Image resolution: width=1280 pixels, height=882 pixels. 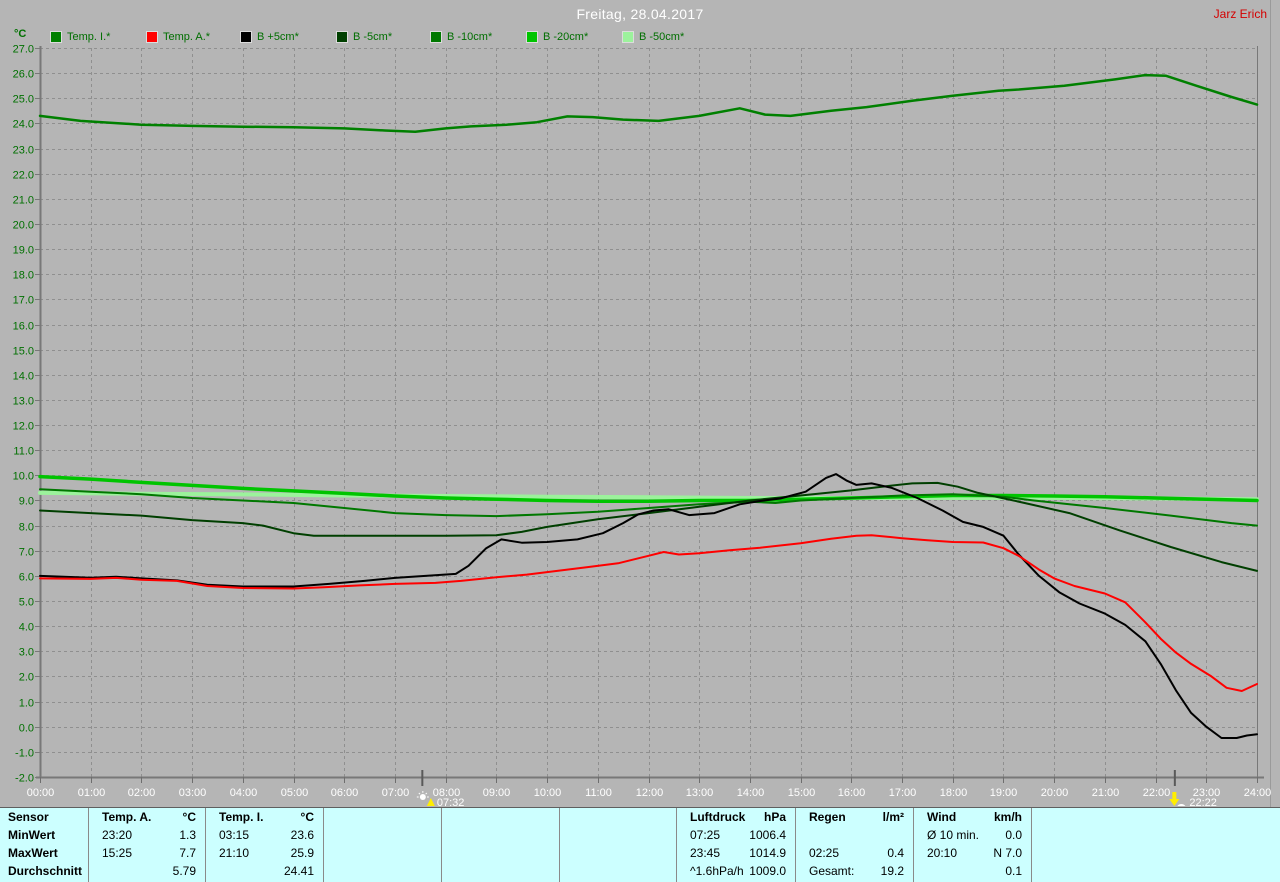 What do you see at coordinates (430, 802) in the screenshot?
I see `sunrise-arrow-icon` at bounding box center [430, 802].